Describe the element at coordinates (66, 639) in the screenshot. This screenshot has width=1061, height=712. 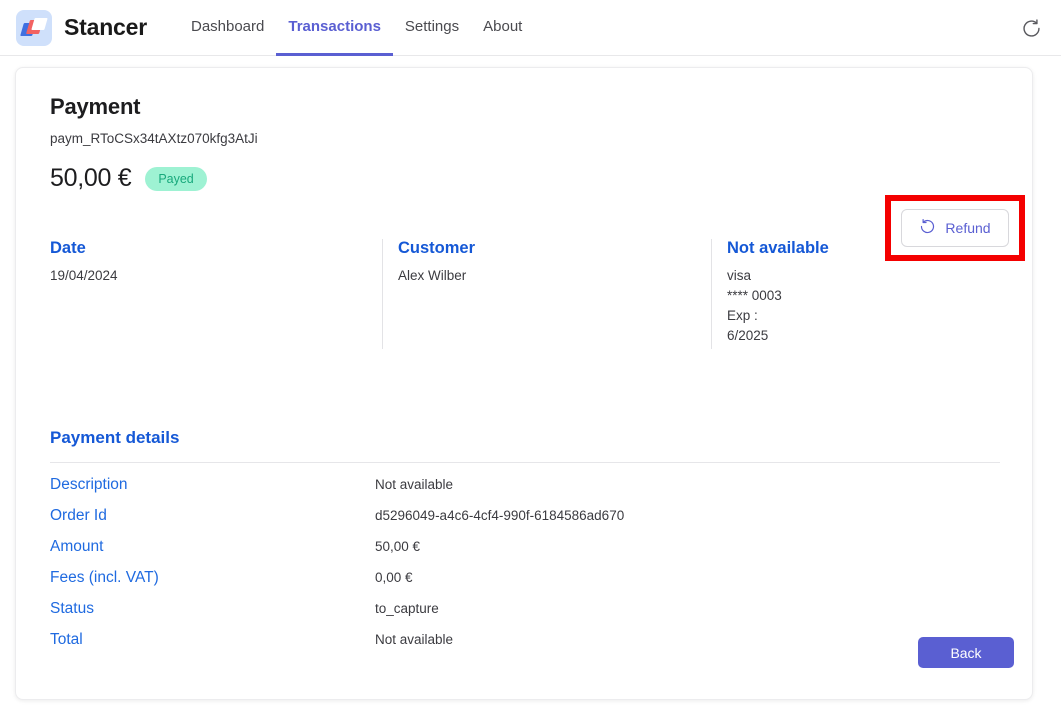
I see `detail-label-total: Total` at that location.